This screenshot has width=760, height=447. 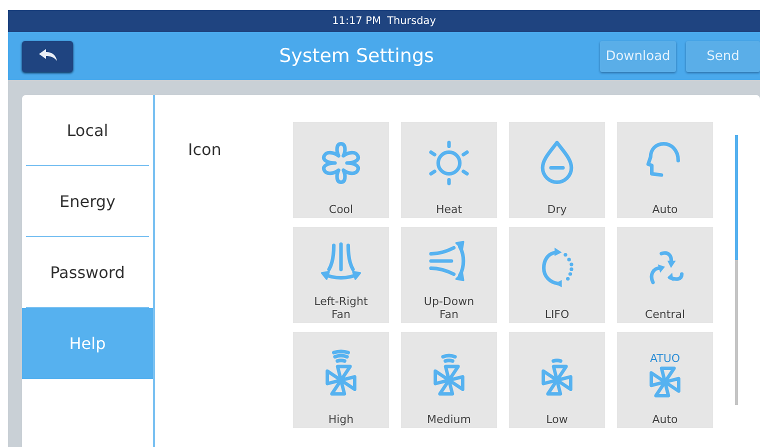 What do you see at coordinates (411, 21) in the screenshot?
I see `day-label: Thursday` at bounding box center [411, 21].